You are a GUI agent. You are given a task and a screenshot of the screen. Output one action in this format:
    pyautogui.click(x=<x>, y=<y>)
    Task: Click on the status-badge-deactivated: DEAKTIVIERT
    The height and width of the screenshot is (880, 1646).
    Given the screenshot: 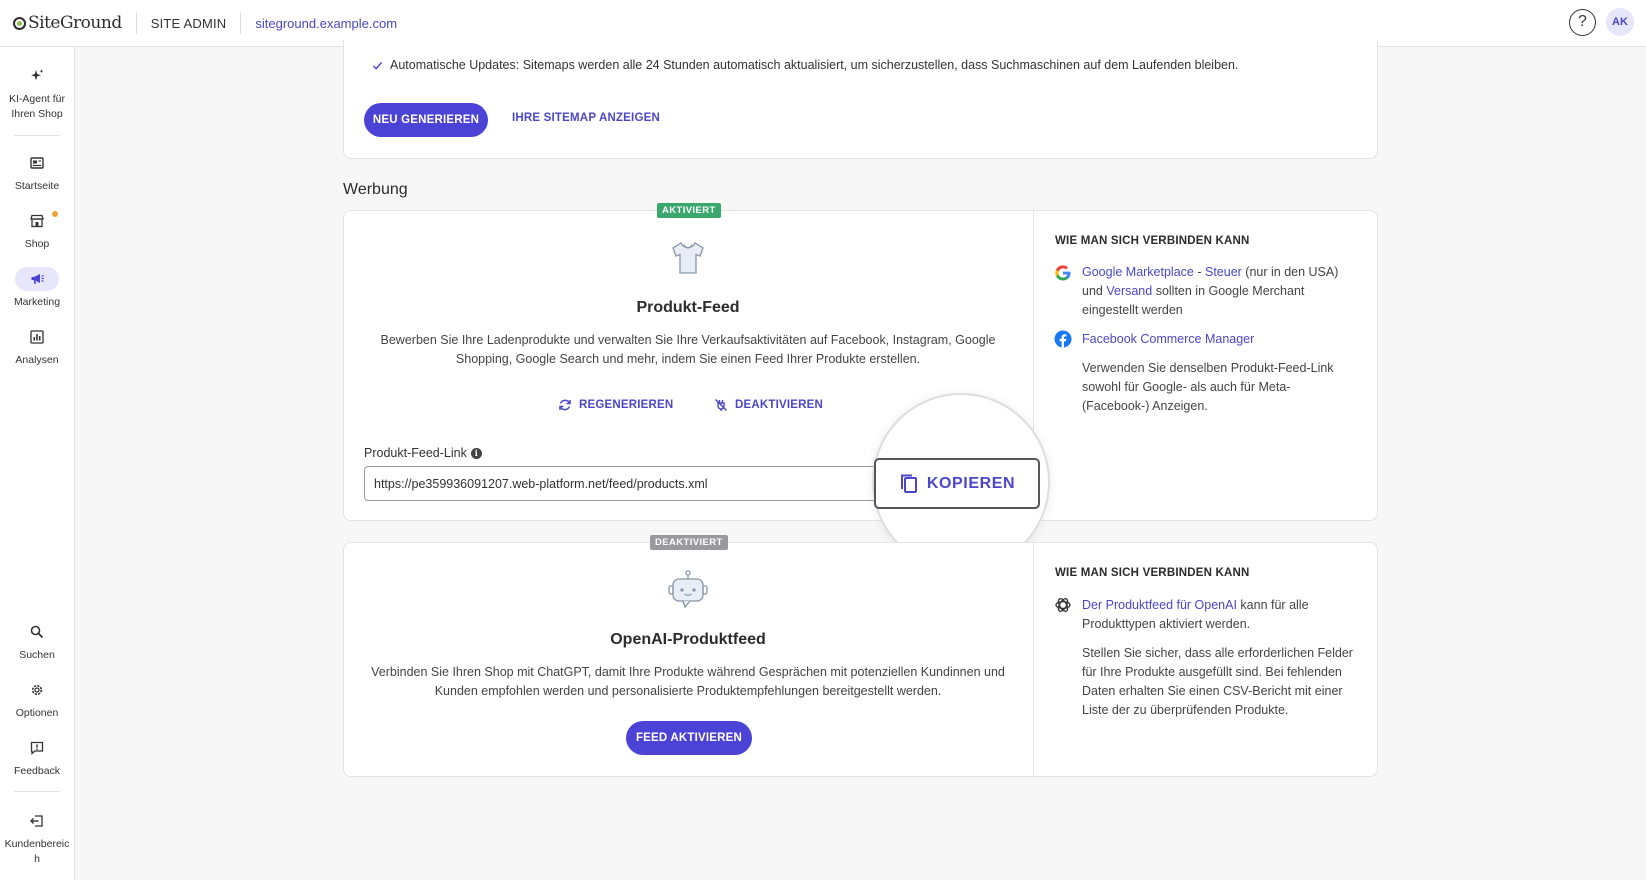 What is the action you would take?
    pyautogui.click(x=689, y=542)
    